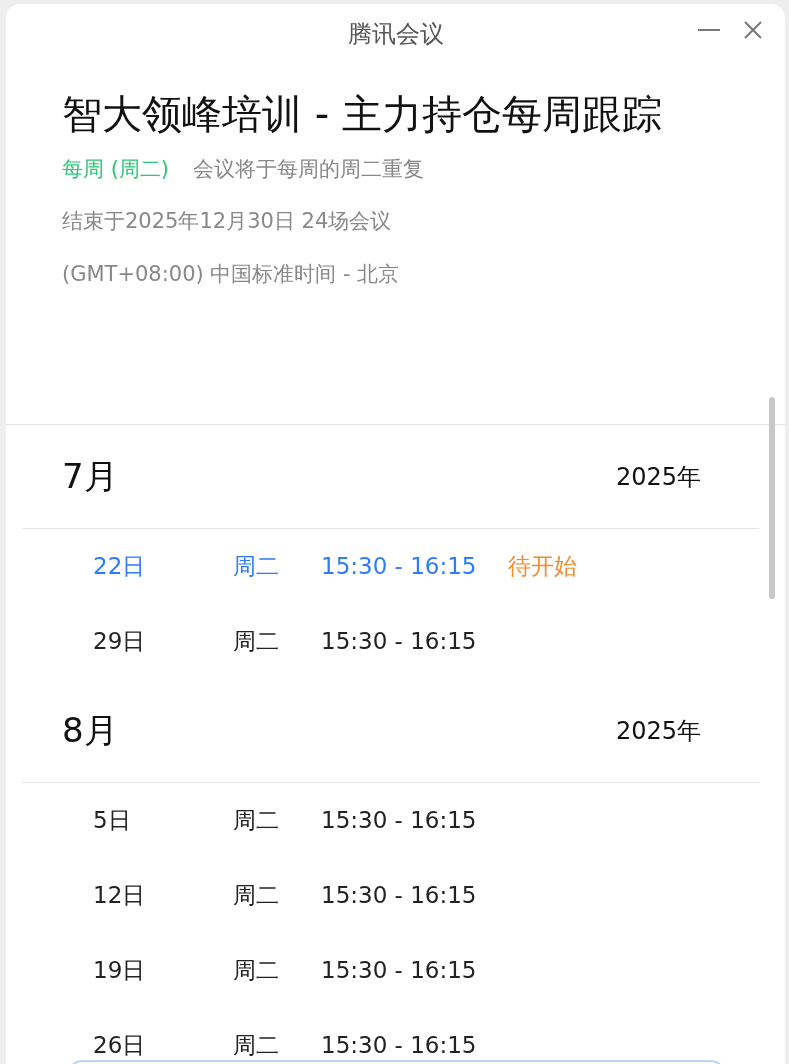 The image size is (789, 1064). I want to click on day-label: 29日, so click(119, 641).